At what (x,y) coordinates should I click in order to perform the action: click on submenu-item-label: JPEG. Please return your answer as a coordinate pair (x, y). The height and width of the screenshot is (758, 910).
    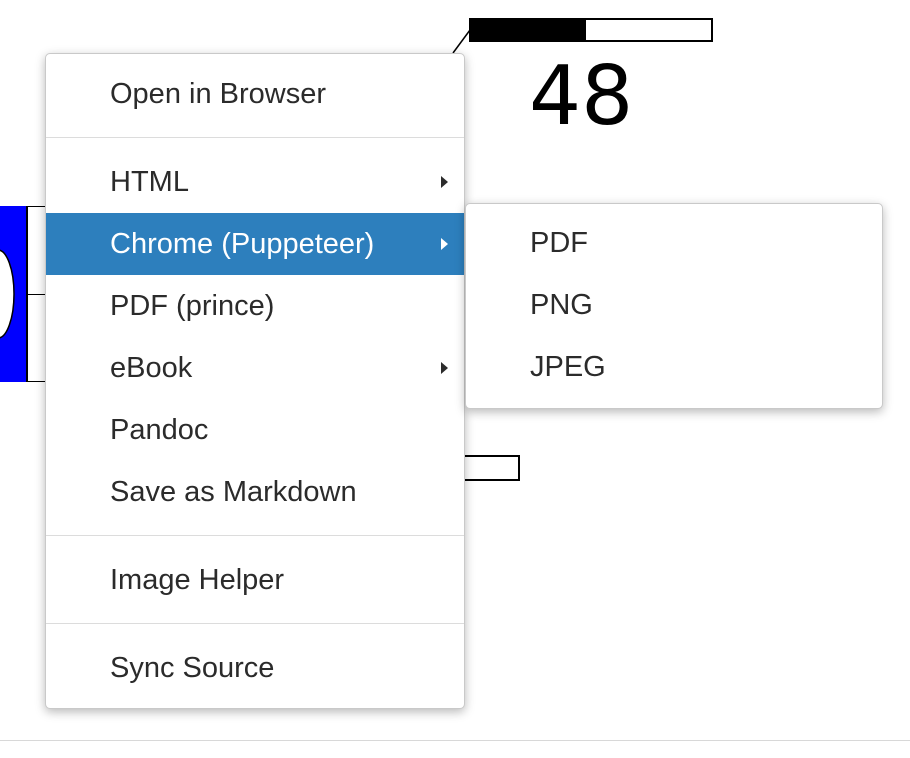
    Looking at the image, I should click on (568, 367).